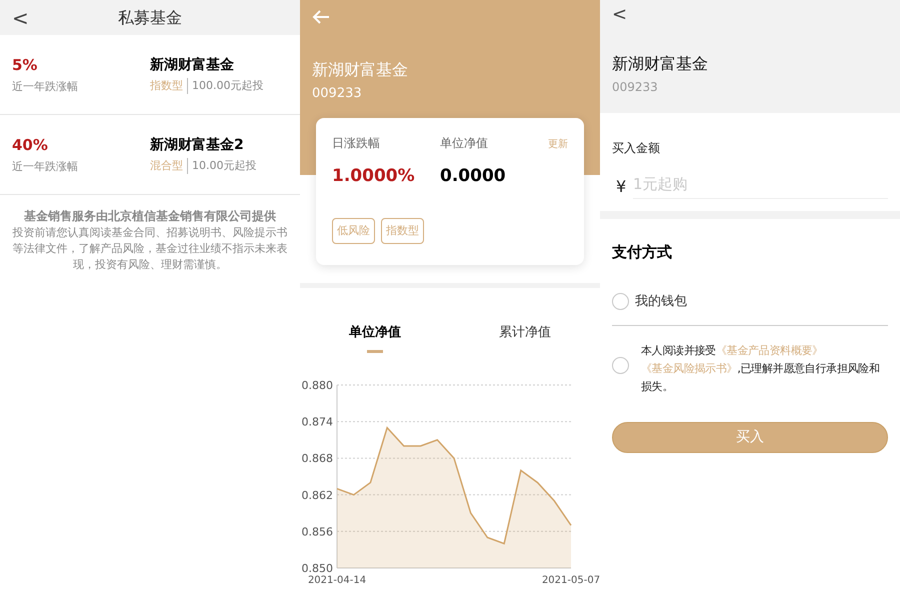  Describe the element at coordinates (150, 216) in the screenshot. I see `disclaimer-title: 基金销售服务由北京植信基金销售有限公司提供` at that location.